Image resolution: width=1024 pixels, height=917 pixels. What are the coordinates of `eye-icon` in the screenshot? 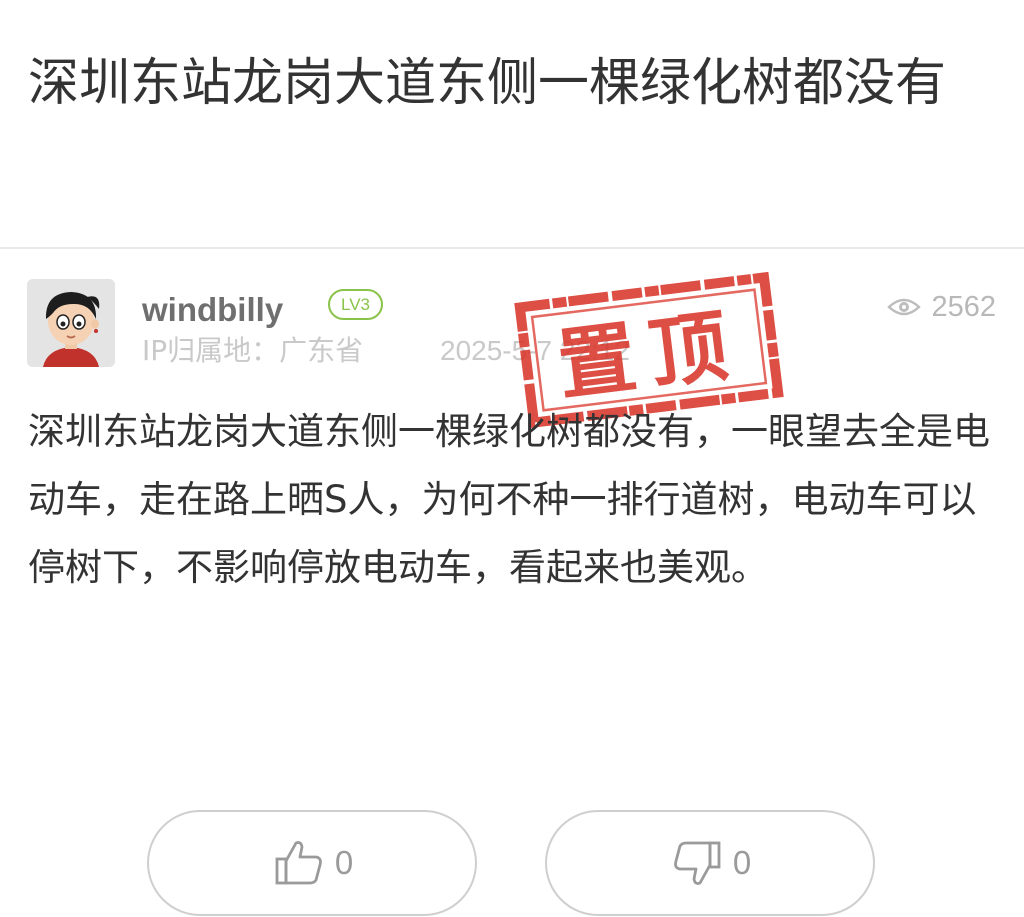 It's located at (904, 307).